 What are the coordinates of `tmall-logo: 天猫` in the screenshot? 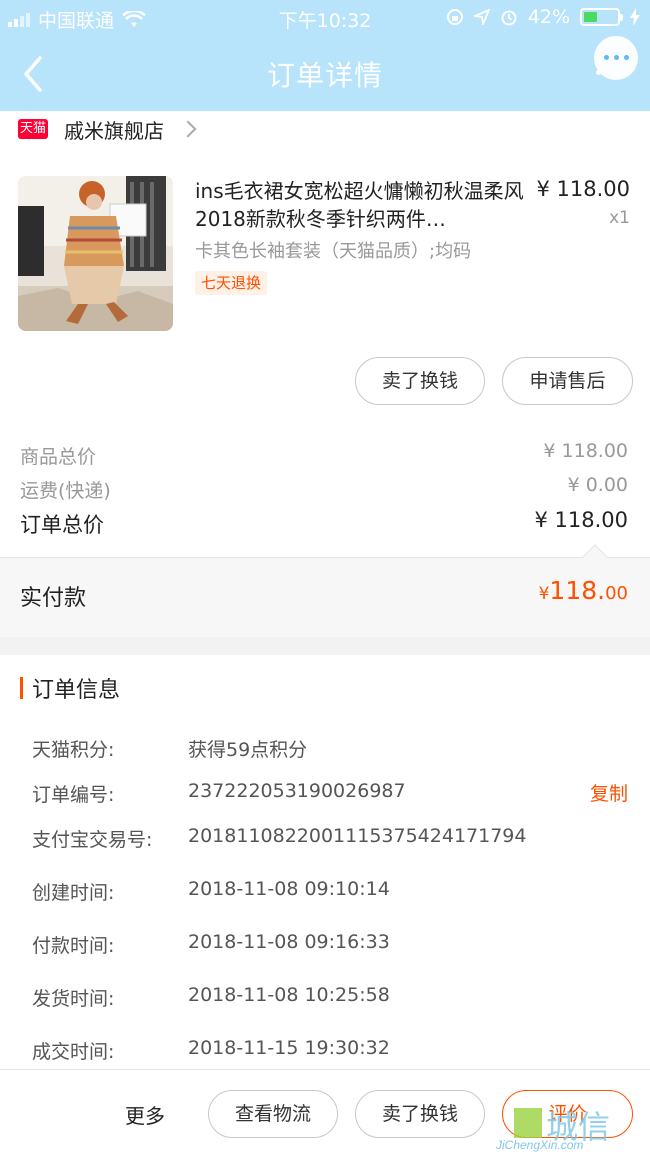 It's located at (33, 129).